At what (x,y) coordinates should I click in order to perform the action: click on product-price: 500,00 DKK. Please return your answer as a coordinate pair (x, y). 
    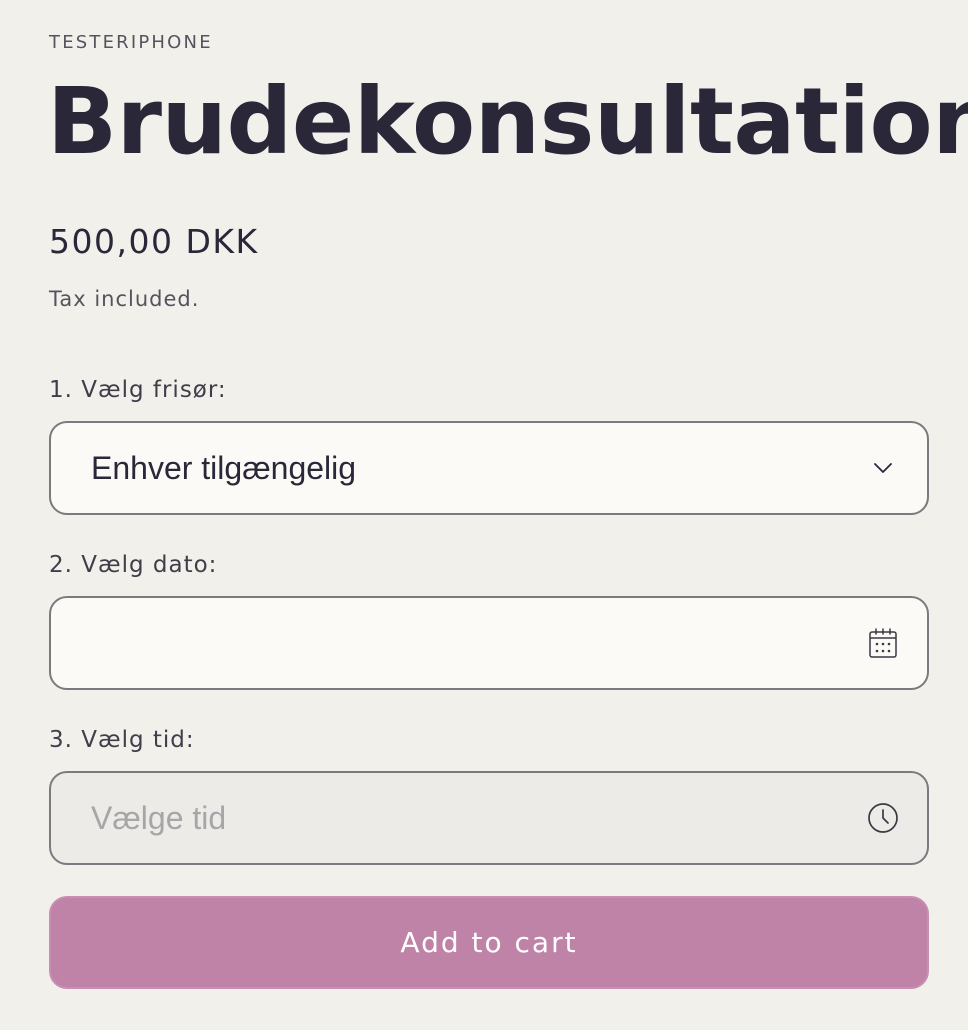
    Looking at the image, I should click on (154, 241).